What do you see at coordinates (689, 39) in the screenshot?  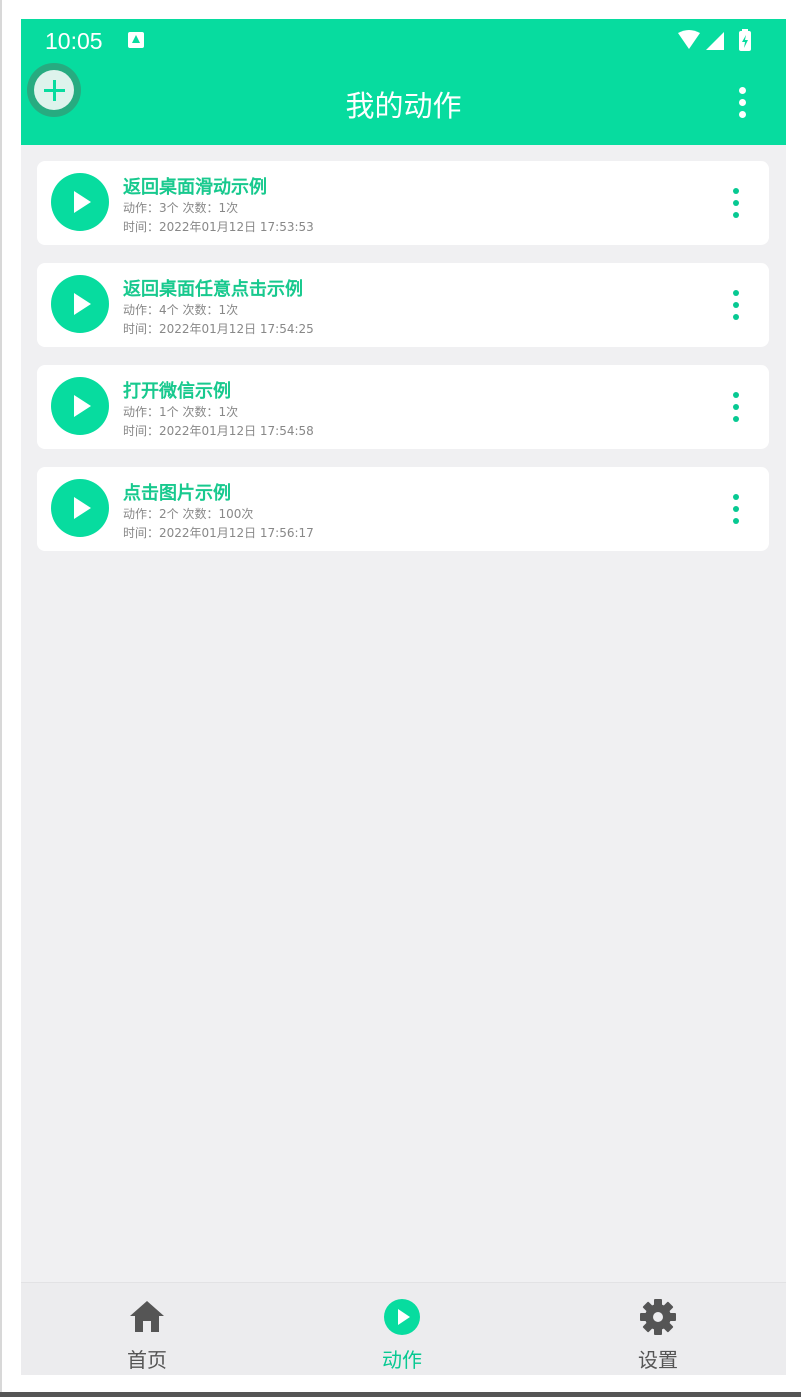 I see `wifi-icon` at bounding box center [689, 39].